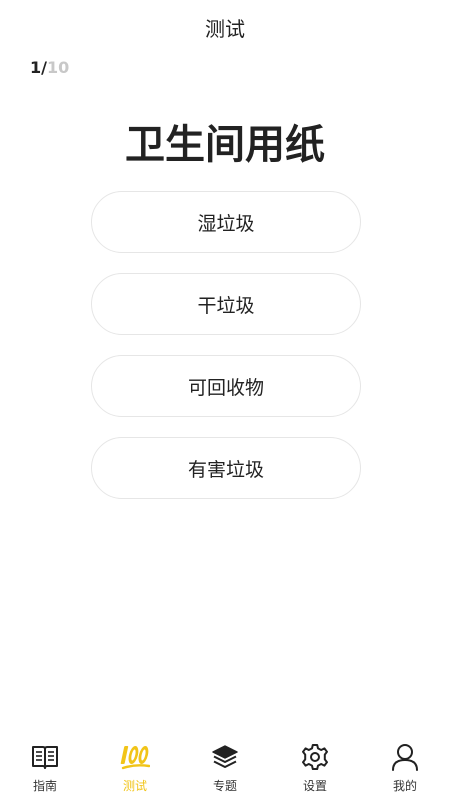 This screenshot has width=450, height=800. I want to click on tab-settings-label: 设置, so click(314, 786).